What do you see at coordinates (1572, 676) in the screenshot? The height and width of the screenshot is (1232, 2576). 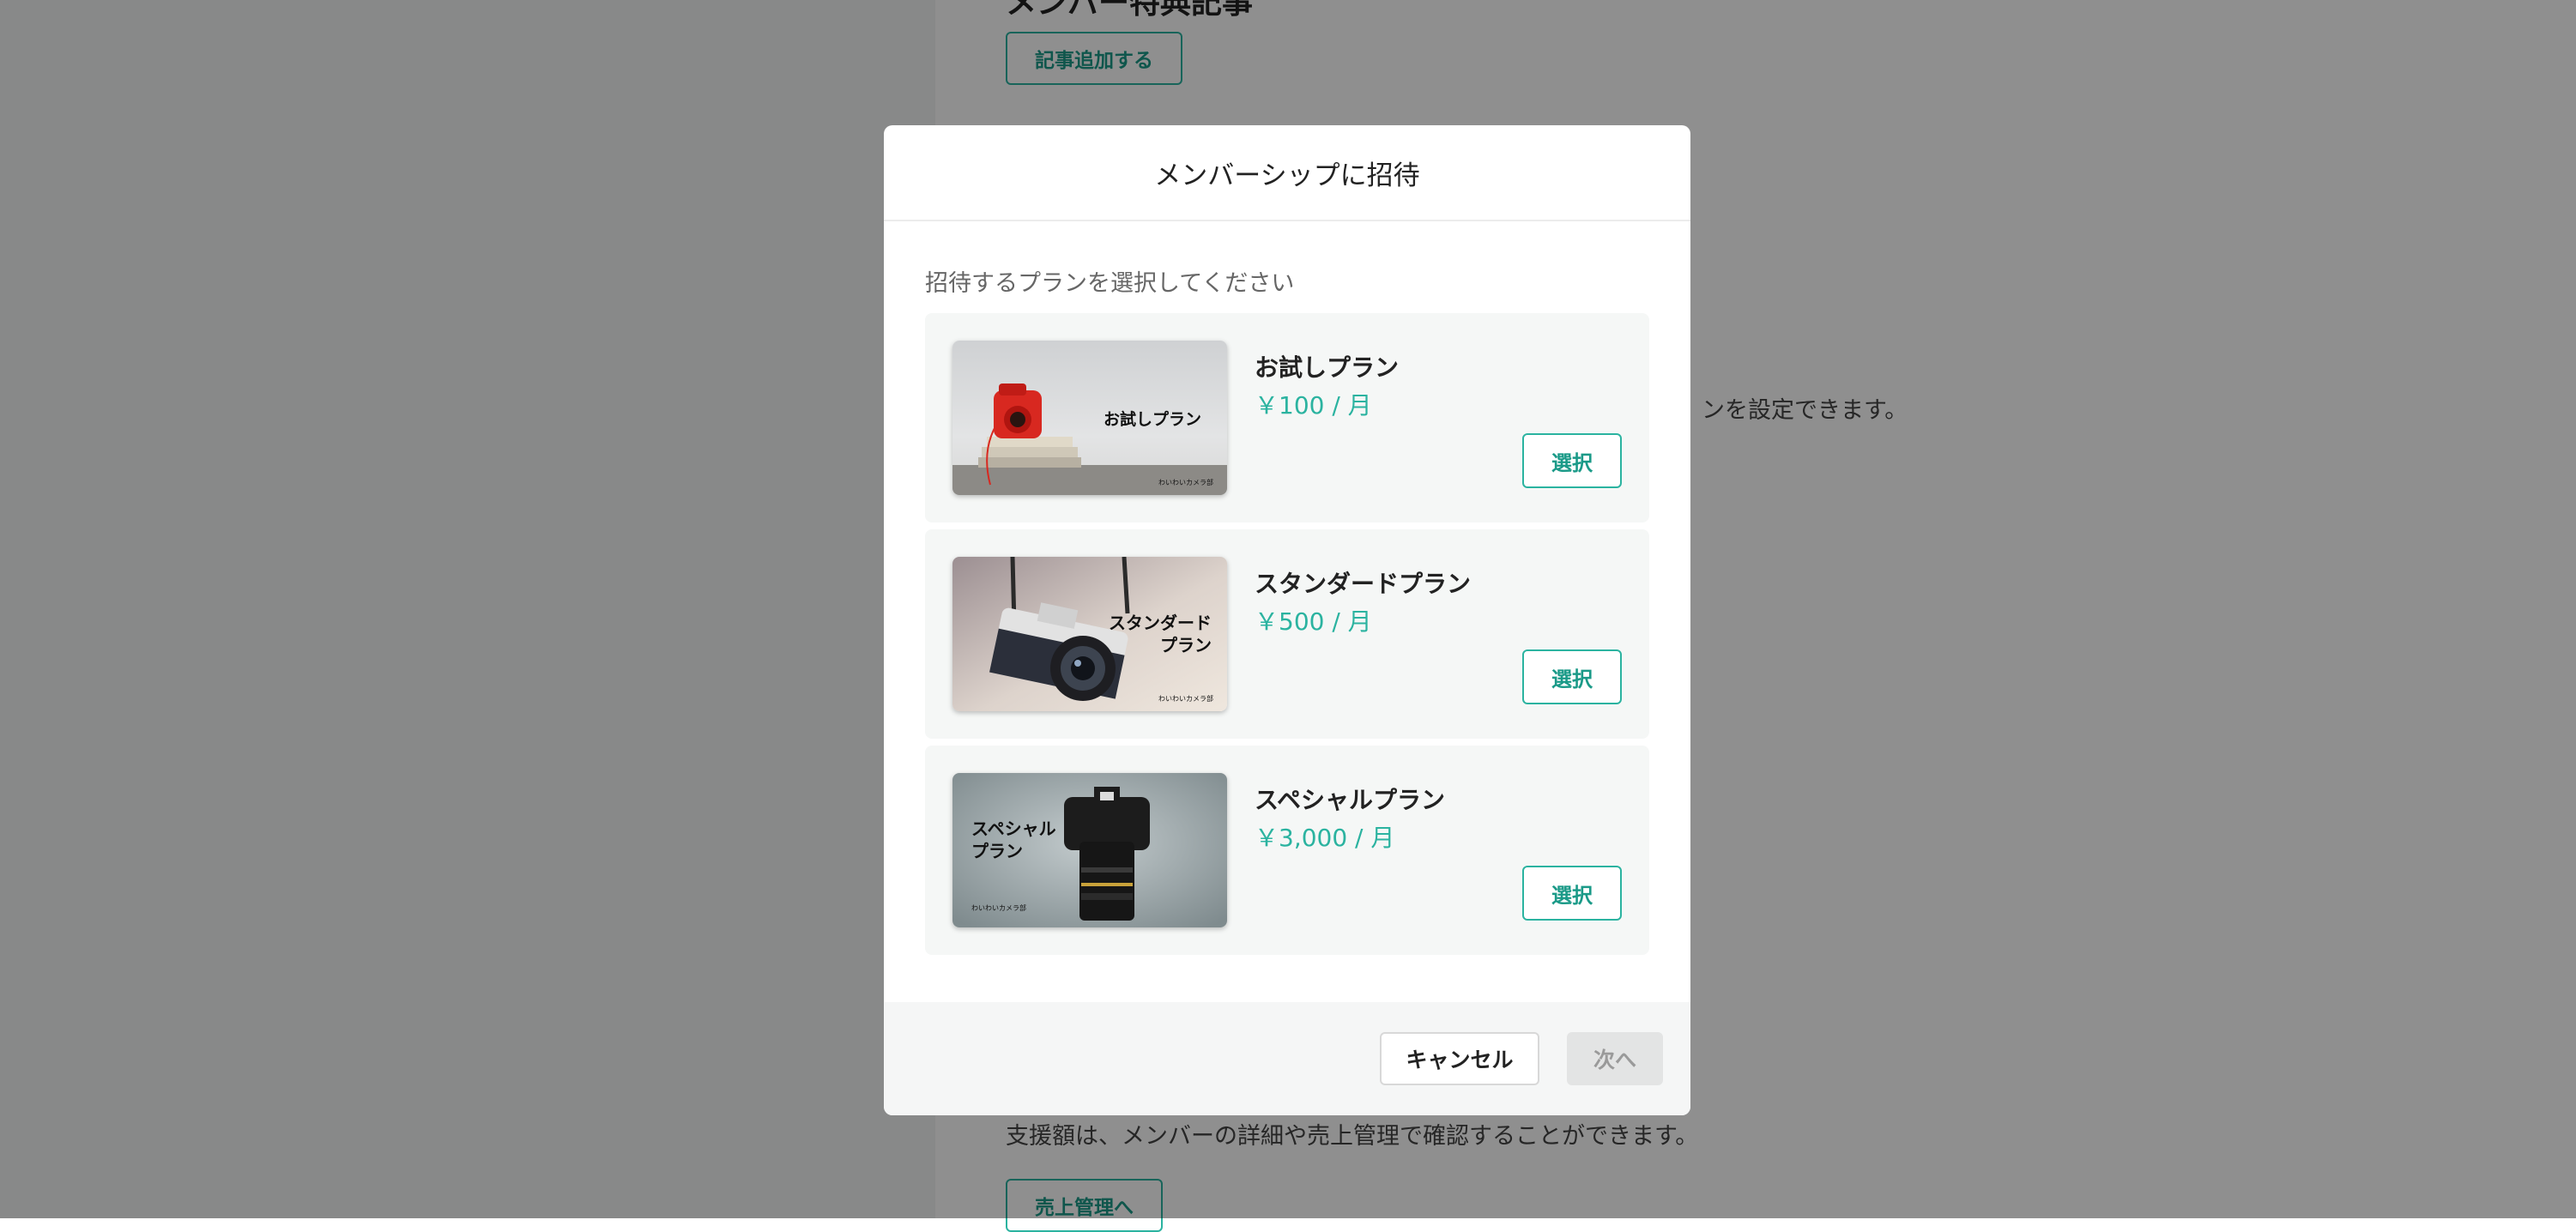 I see `select-plan-button-standard: 選択` at bounding box center [1572, 676].